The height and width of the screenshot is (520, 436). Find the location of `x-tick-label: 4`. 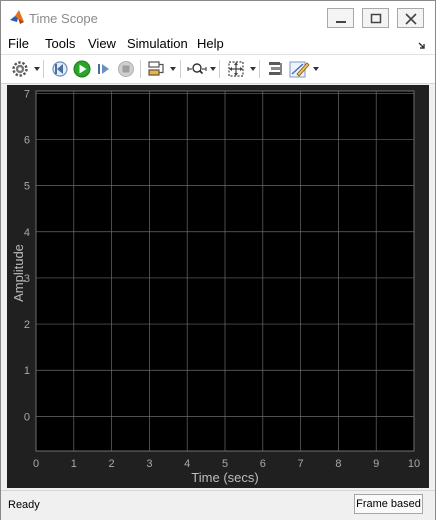

x-tick-label: 4 is located at coordinates (187, 464).